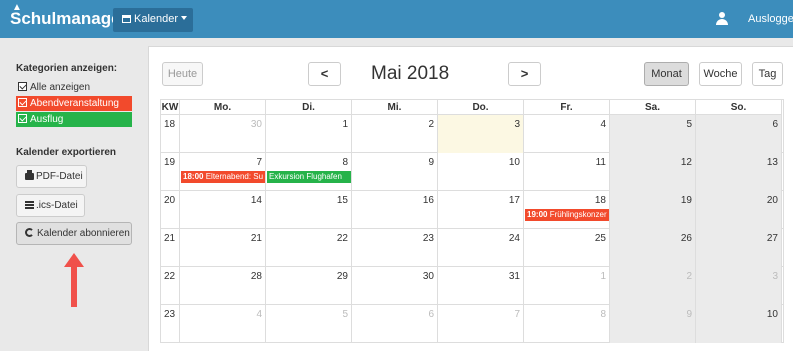 The height and width of the screenshot is (351, 793). What do you see at coordinates (156, 19) in the screenshot?
I see `calendar-menu-label: Kalender` at bounding box center [156, 19].